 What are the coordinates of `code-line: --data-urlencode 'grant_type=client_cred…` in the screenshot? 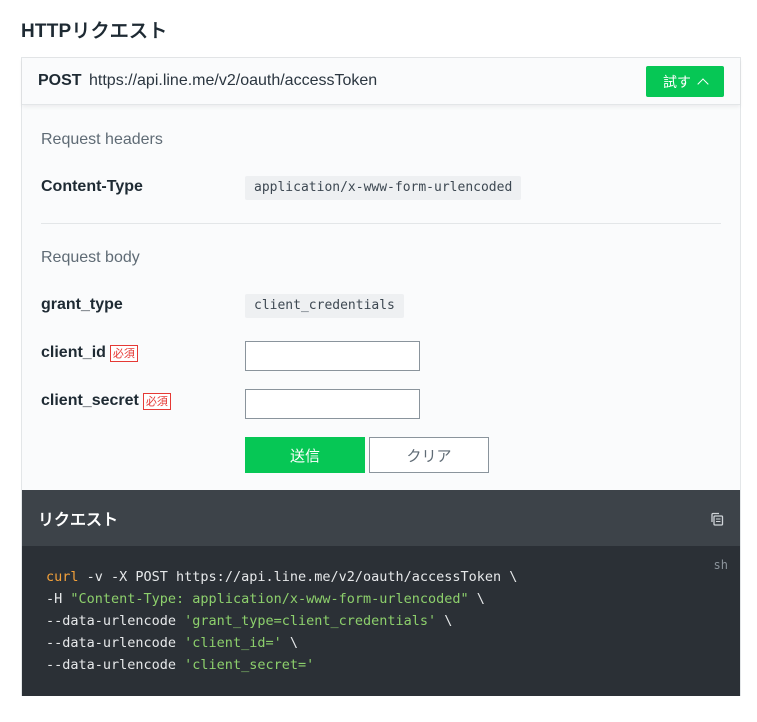 It's located at (249, 621).